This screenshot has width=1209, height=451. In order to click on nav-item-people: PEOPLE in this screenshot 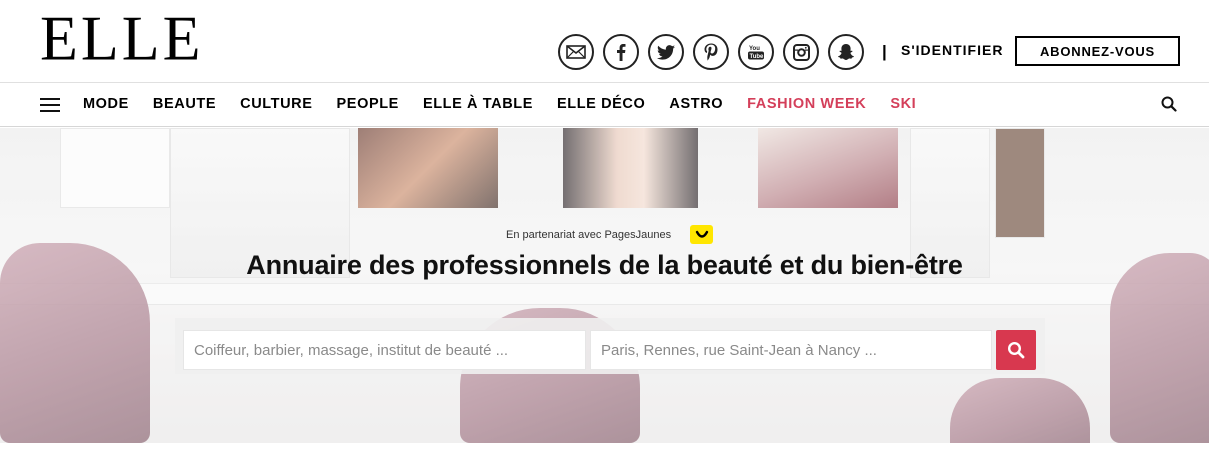, I will do `click(368, 104)`.